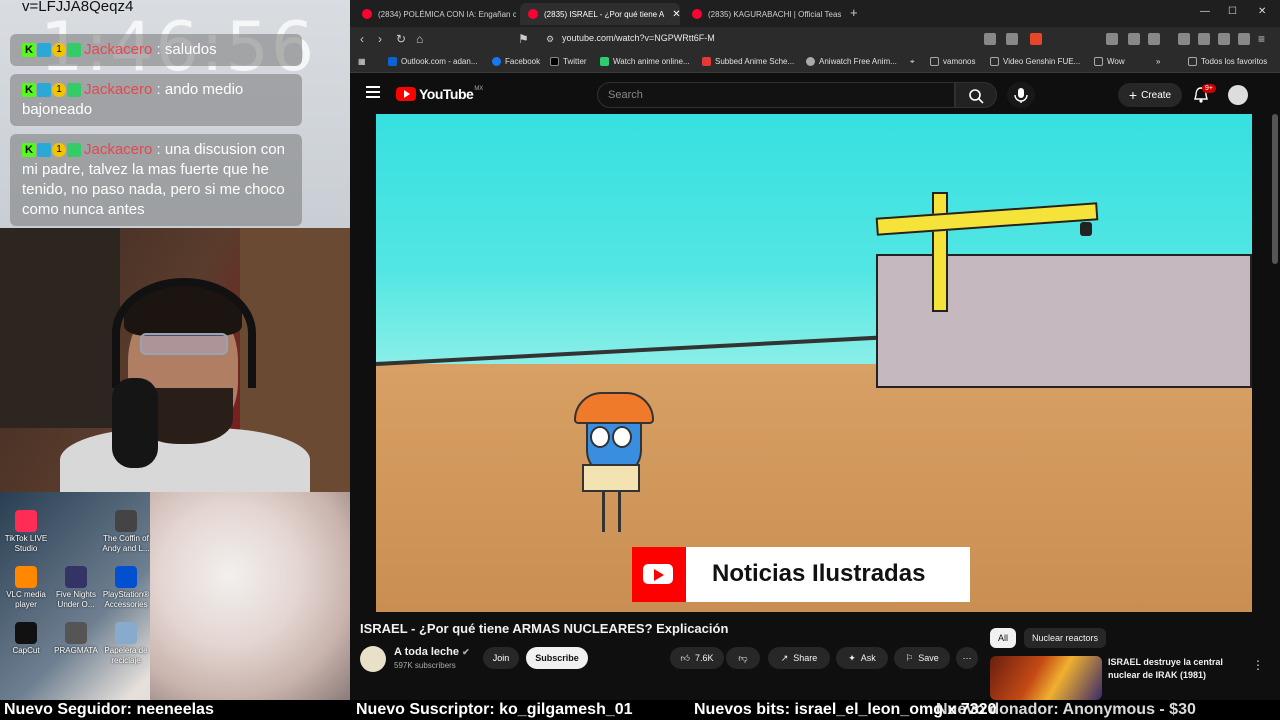 The width and height of the screenshot is (1280, 720). What do you see at coordinates (1133, 95) in the screenshot?
I see `plus-icon: +` at bounding box center [1133, 95].